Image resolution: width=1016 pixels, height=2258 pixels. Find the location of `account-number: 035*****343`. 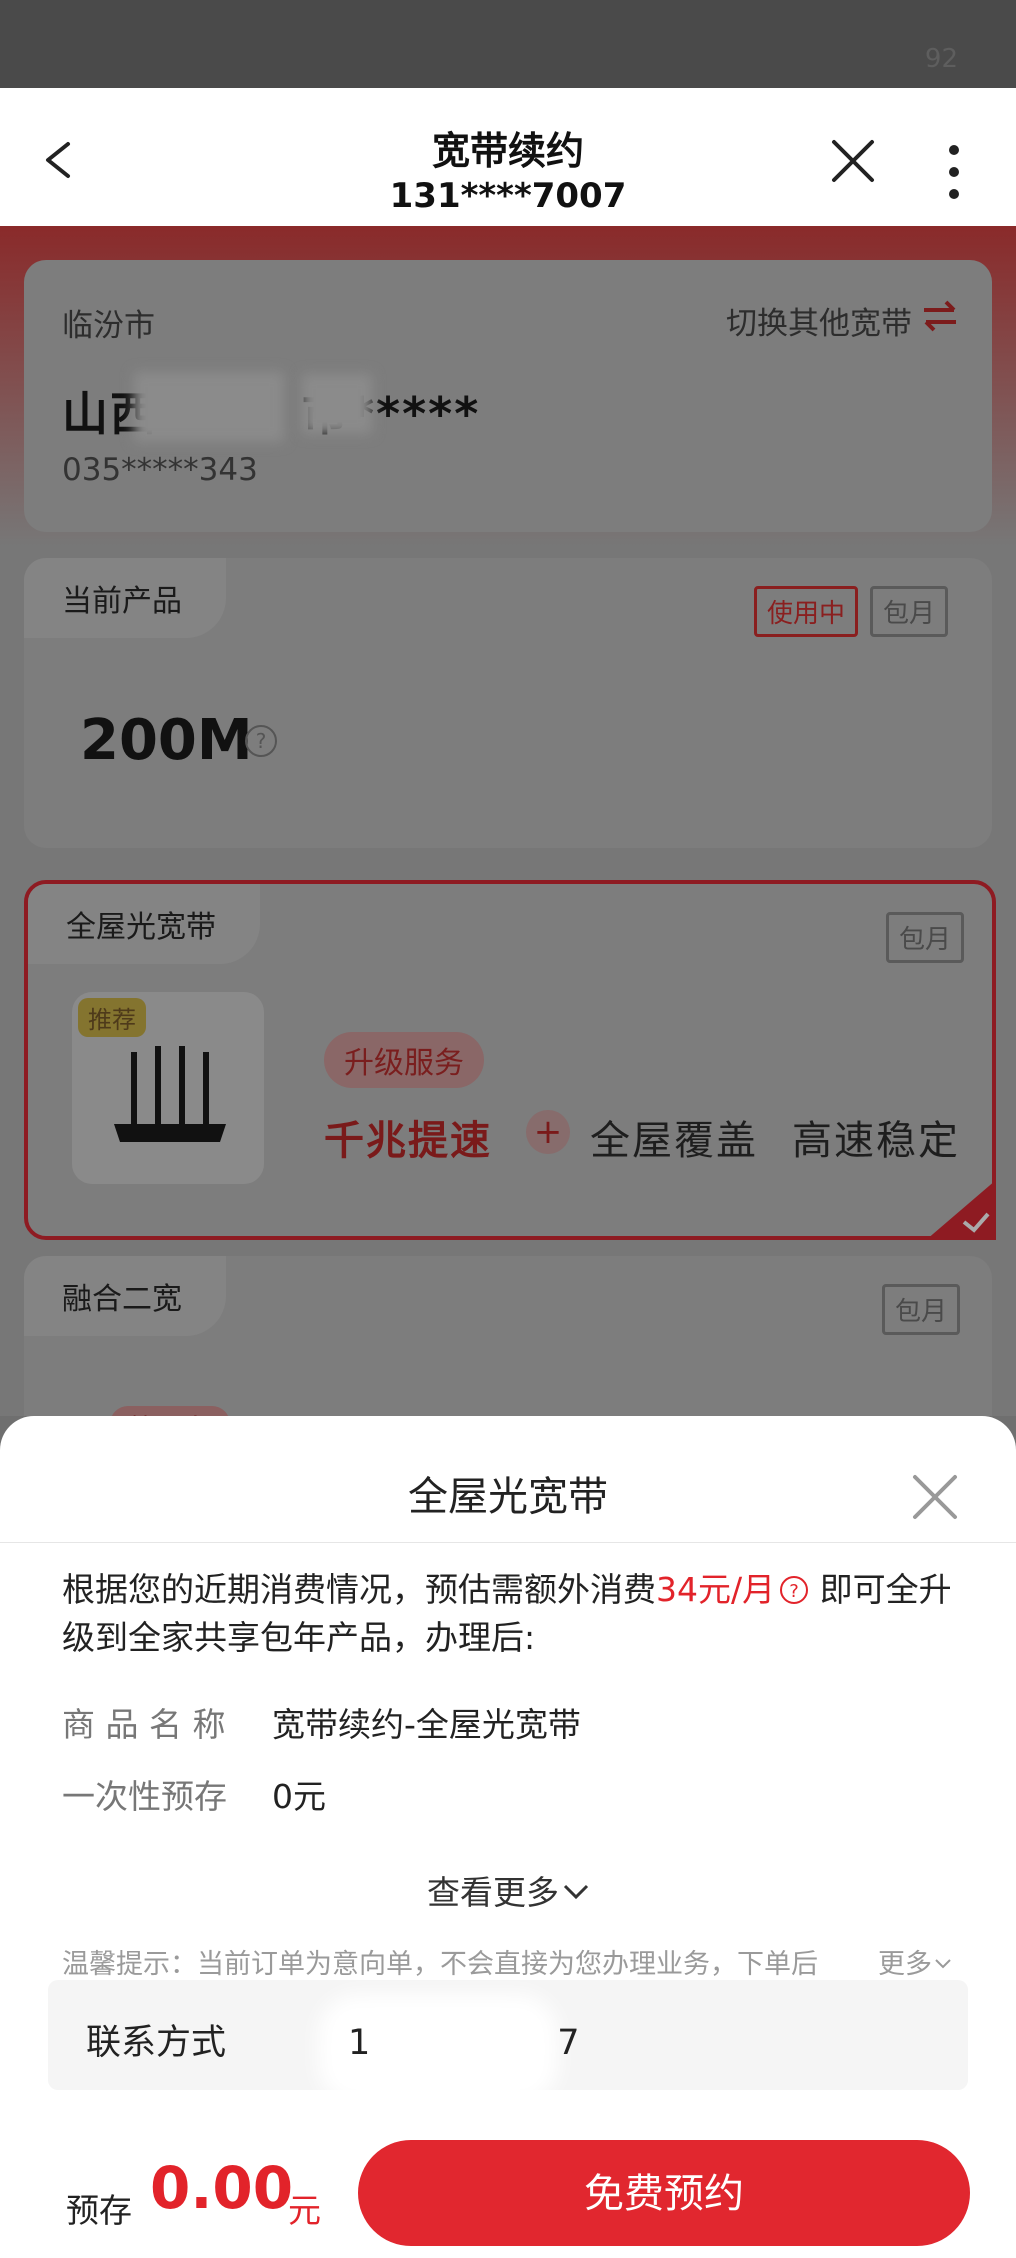

account-number: 035*****343 is located at coordinates (160, 470).